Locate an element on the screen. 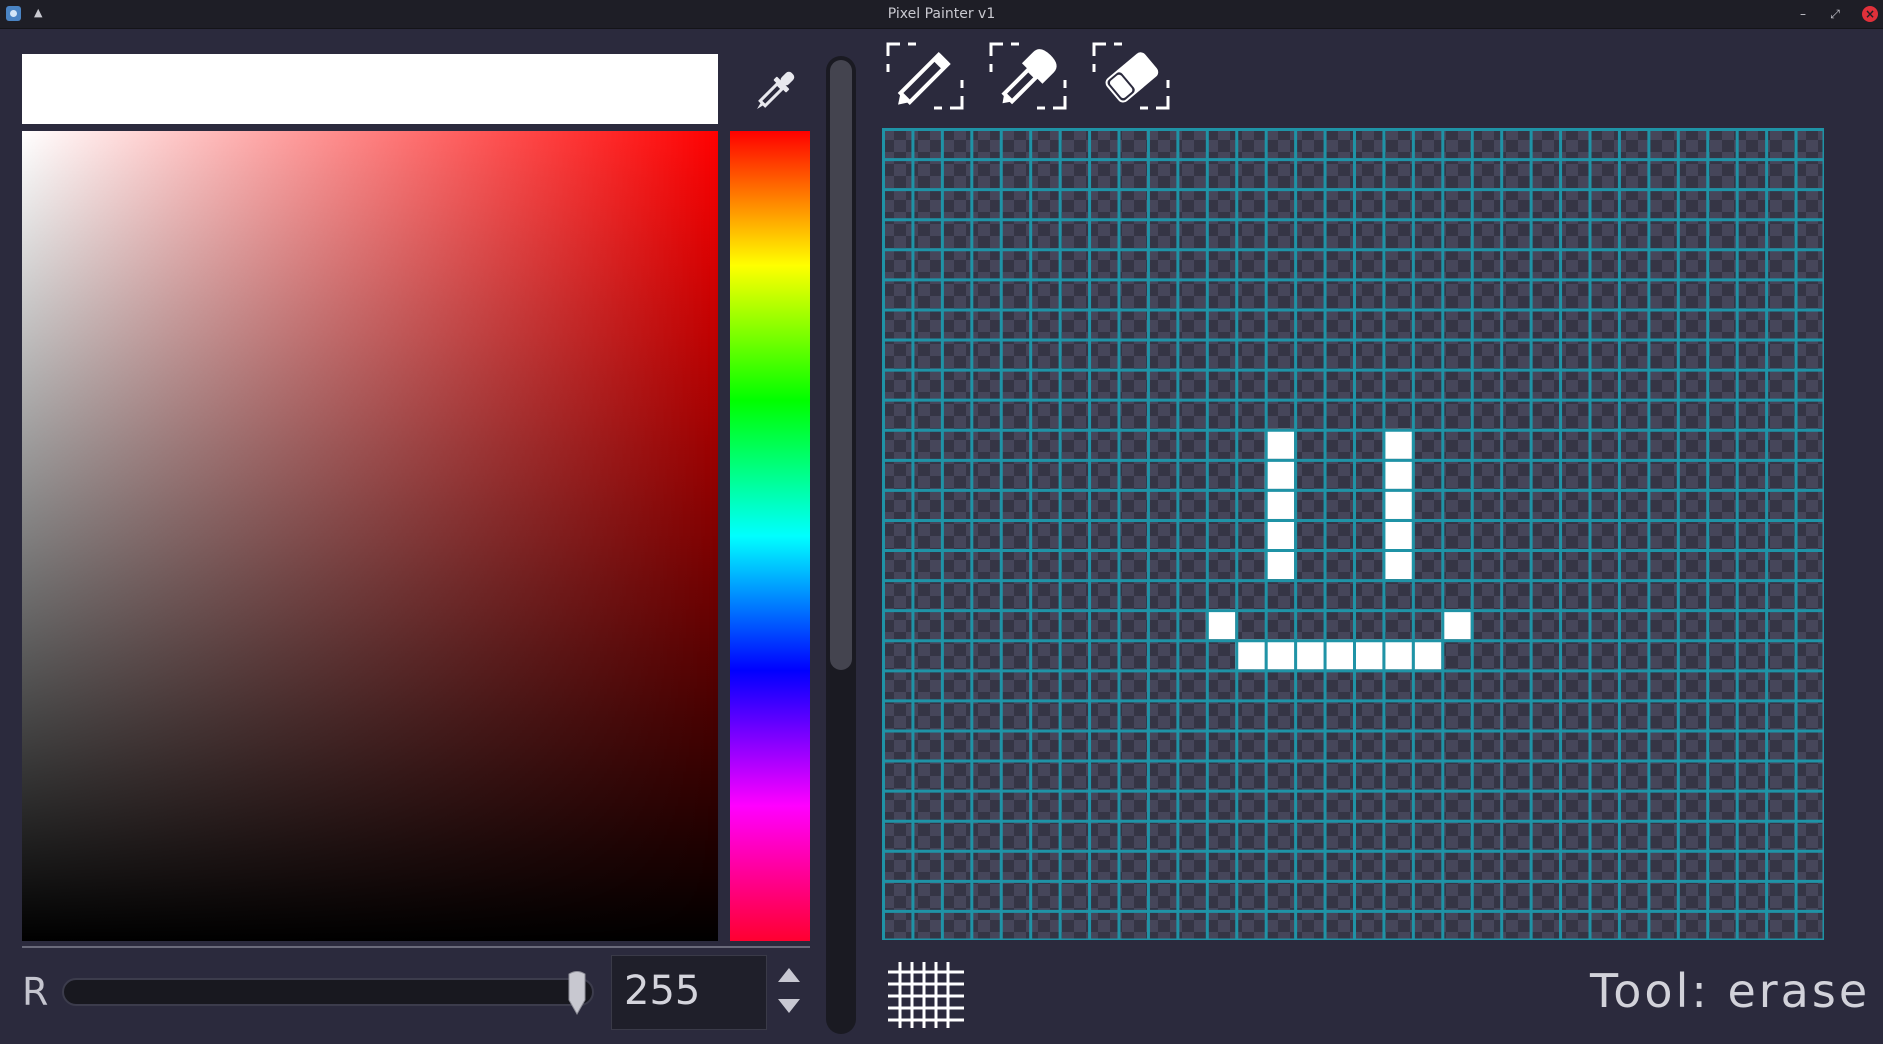  channel-value: 255 is located at coordinates (662, 991).